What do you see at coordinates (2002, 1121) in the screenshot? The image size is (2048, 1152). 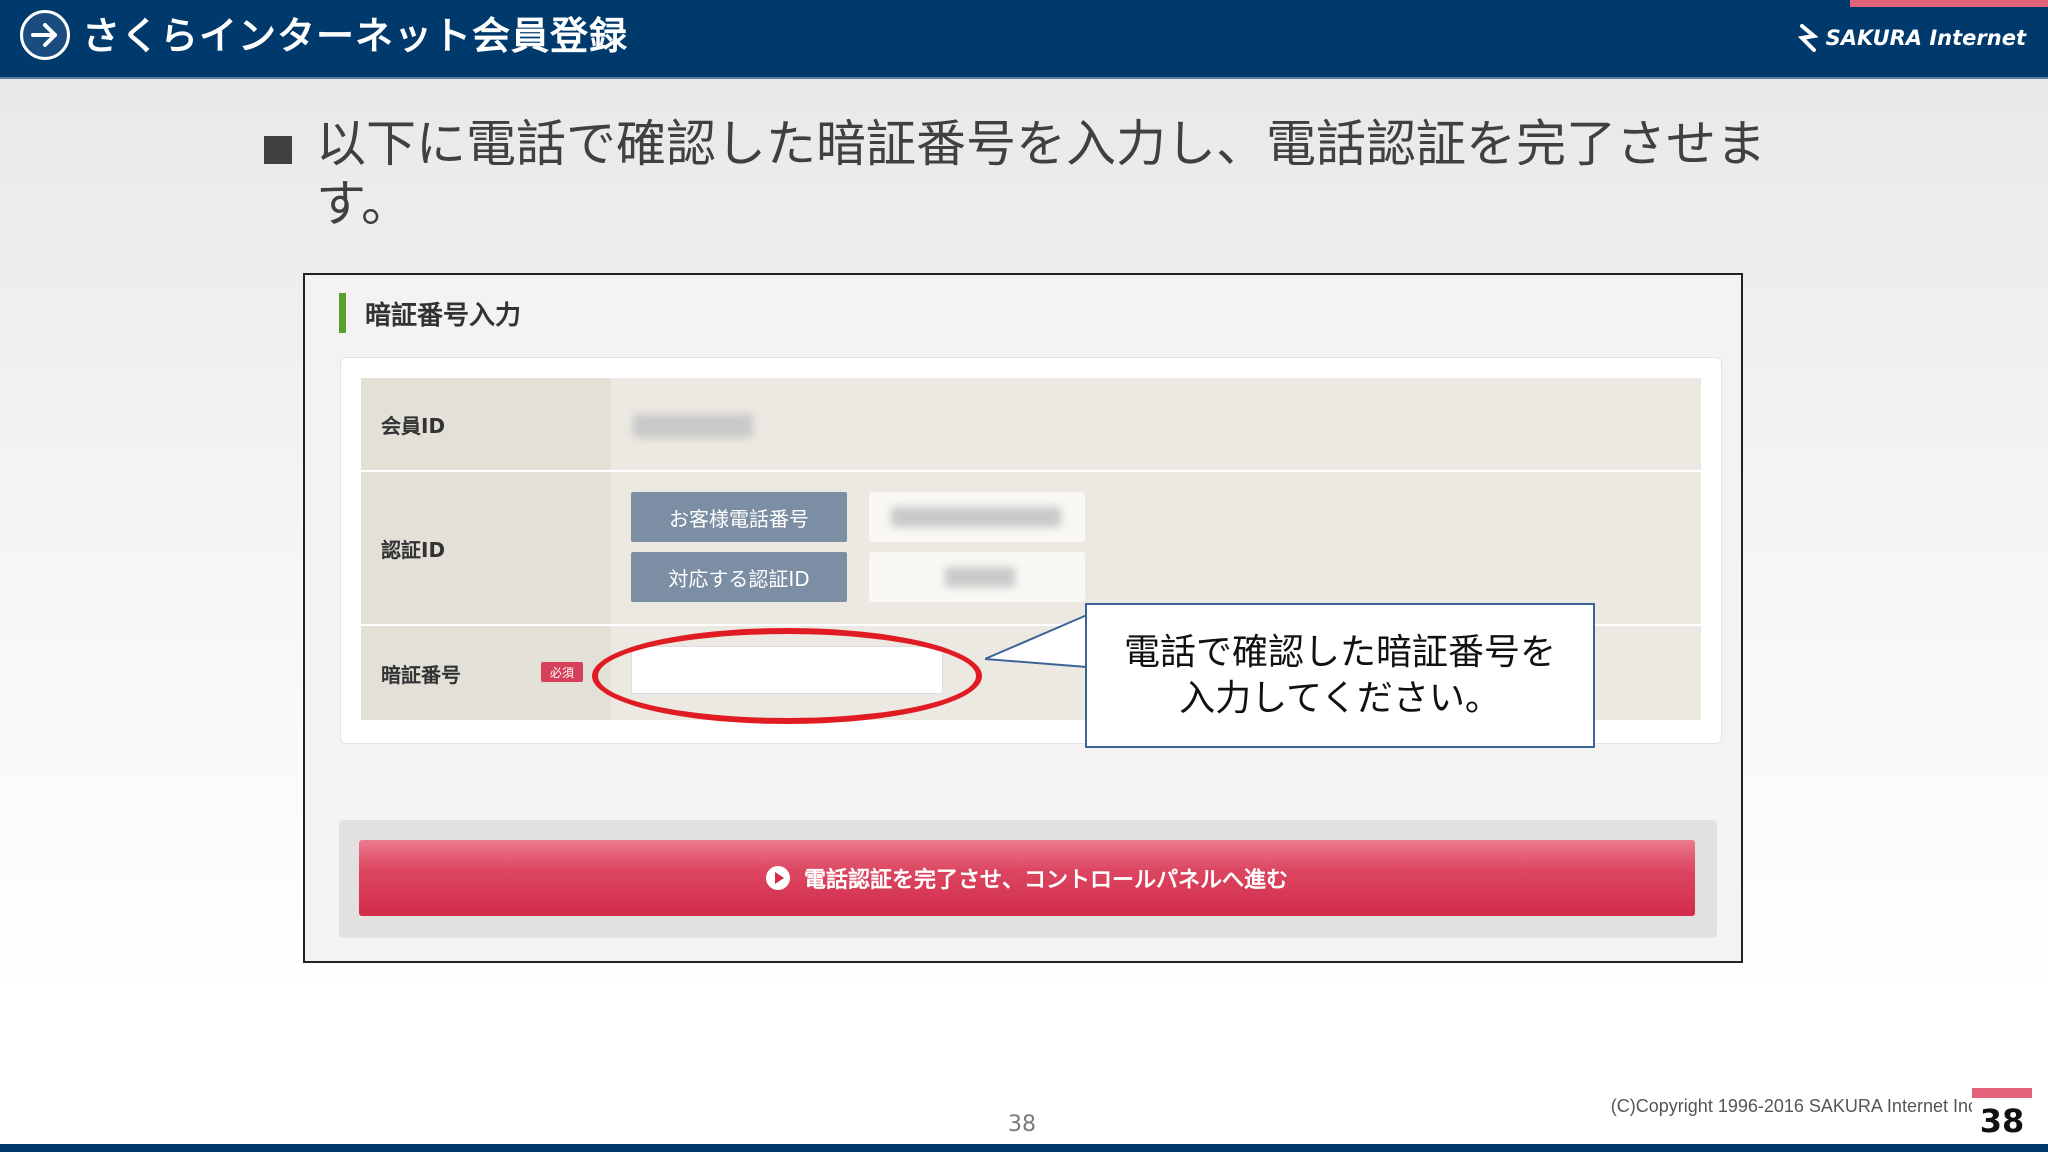 I see `page-badge: 38` at bounding box center [2002, 1121].